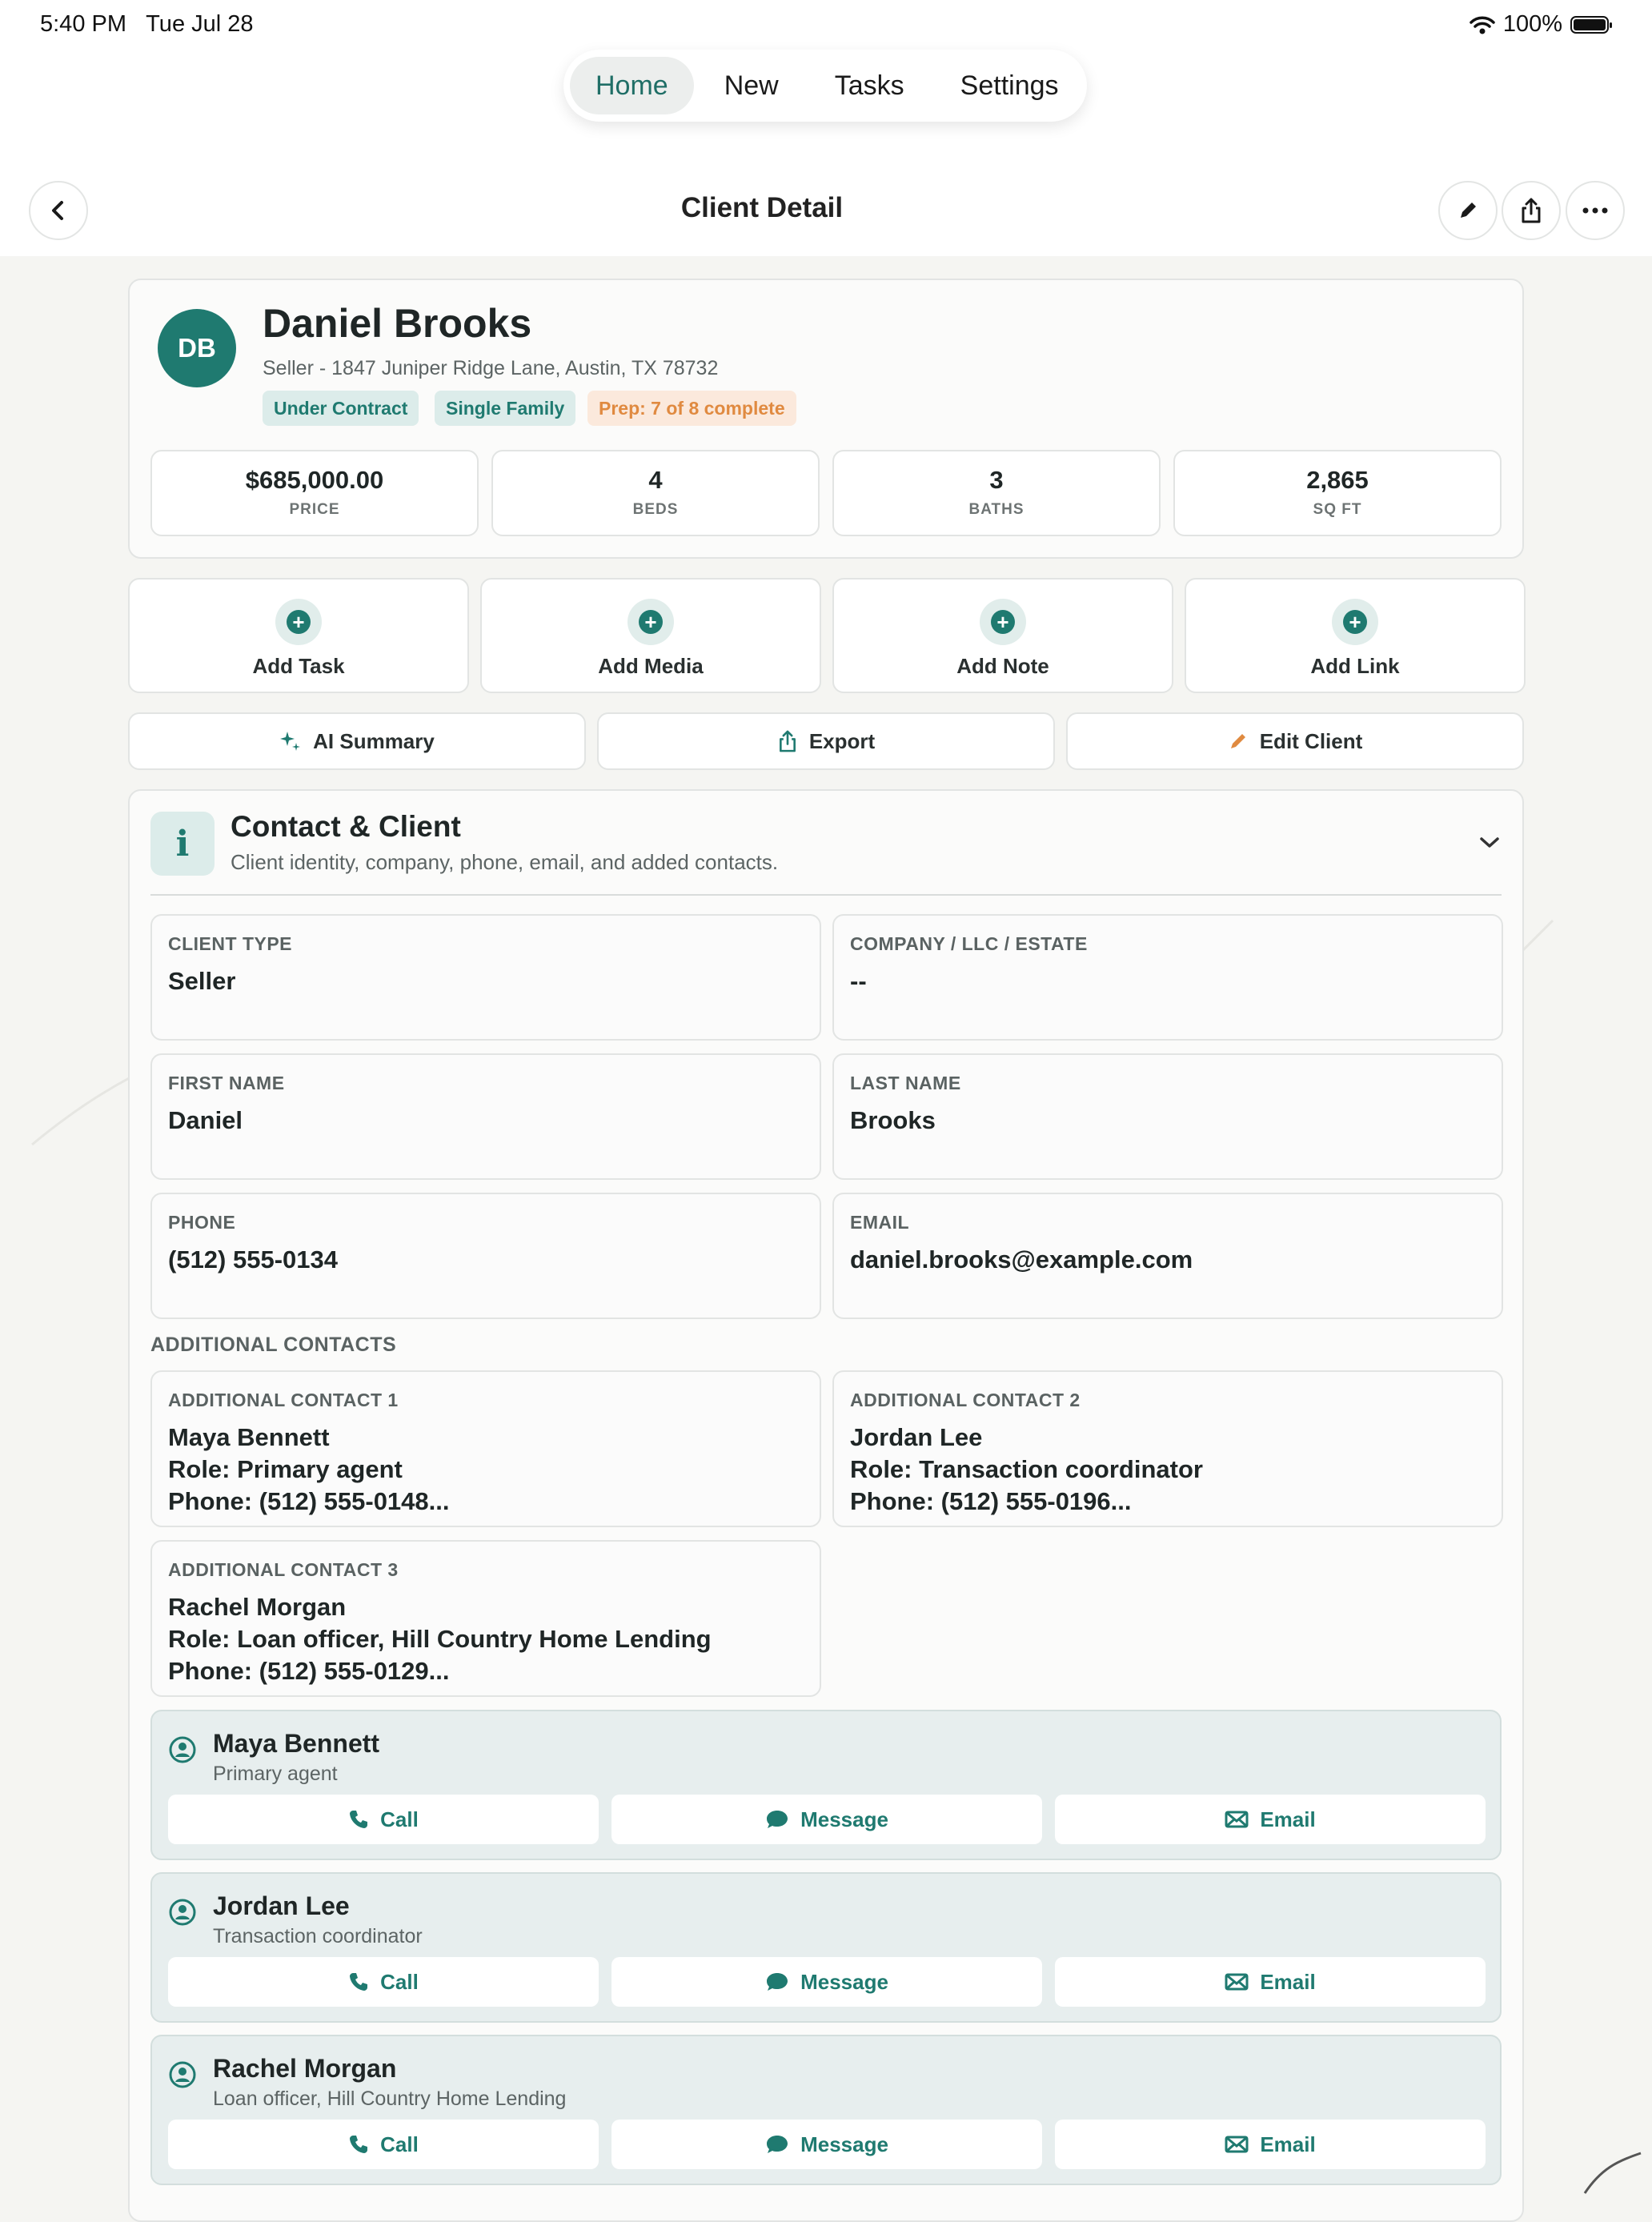 This screenshot has width=1652, height=2222. Describe the element at coordinates (1167, 977) in the screenshot. I see `field-company: COMPANY / LLC / ESTATE --` at that location.